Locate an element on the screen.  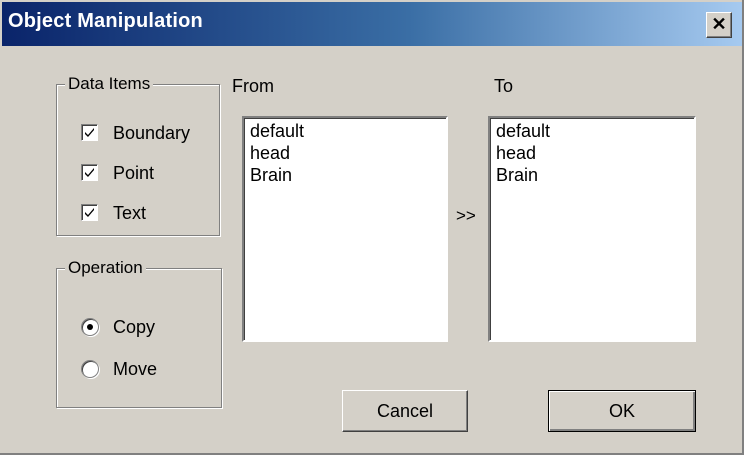
move-radio is located at coordinates (90, 369).